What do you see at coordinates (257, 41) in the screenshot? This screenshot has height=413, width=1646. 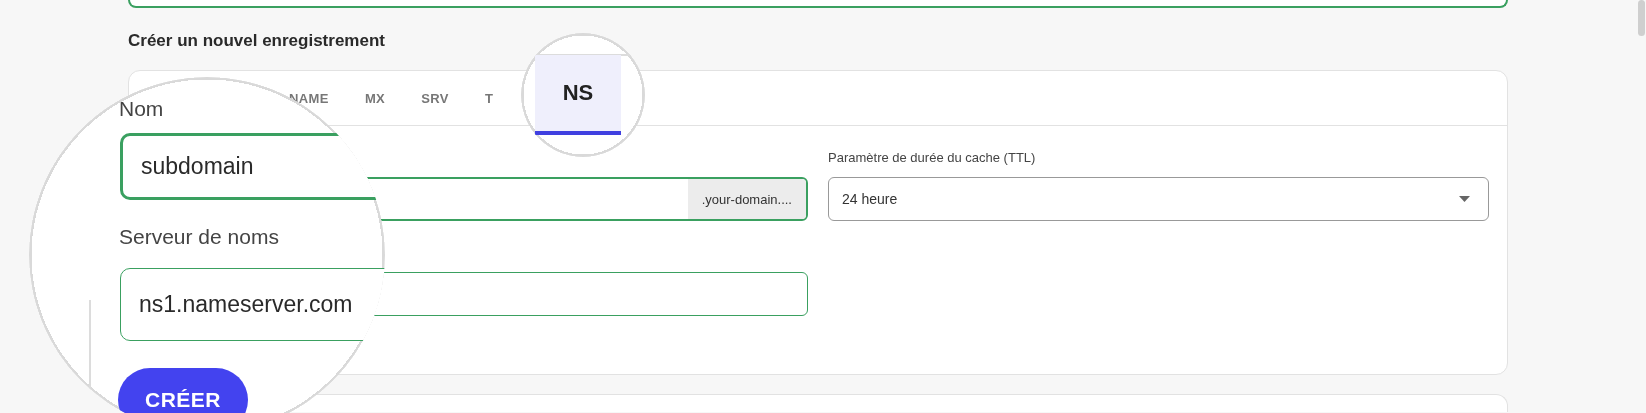 I see `section-heading: Créer un nouvel enregistrement` at bounding box center [257, 41].